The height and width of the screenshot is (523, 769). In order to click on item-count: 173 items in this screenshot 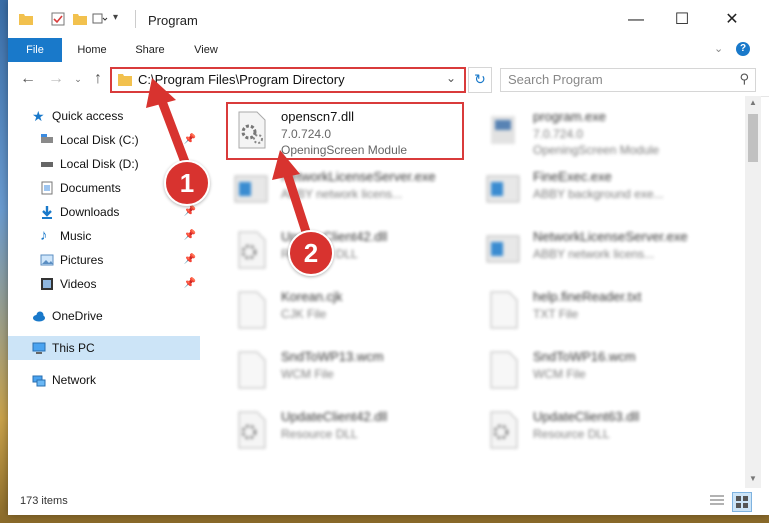, I will do `click(44, 501)`.